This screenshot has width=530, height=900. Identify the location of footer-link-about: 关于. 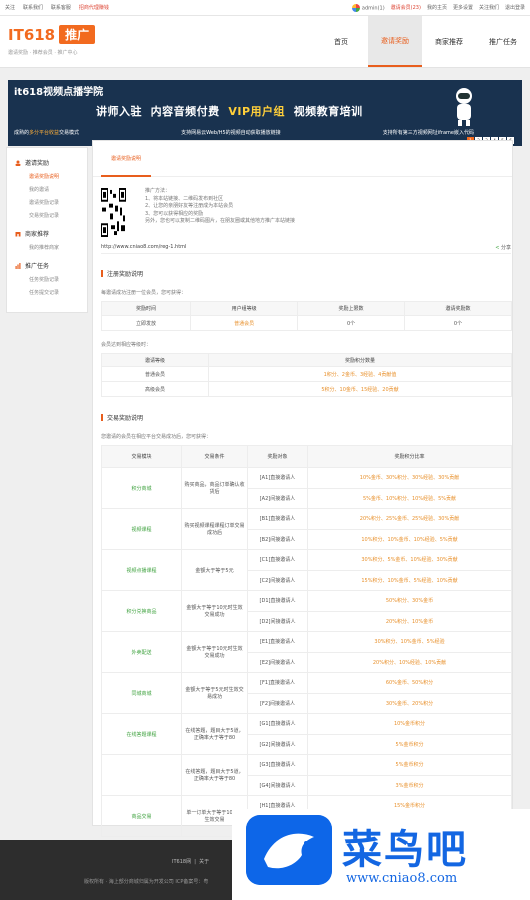
(204, 862).